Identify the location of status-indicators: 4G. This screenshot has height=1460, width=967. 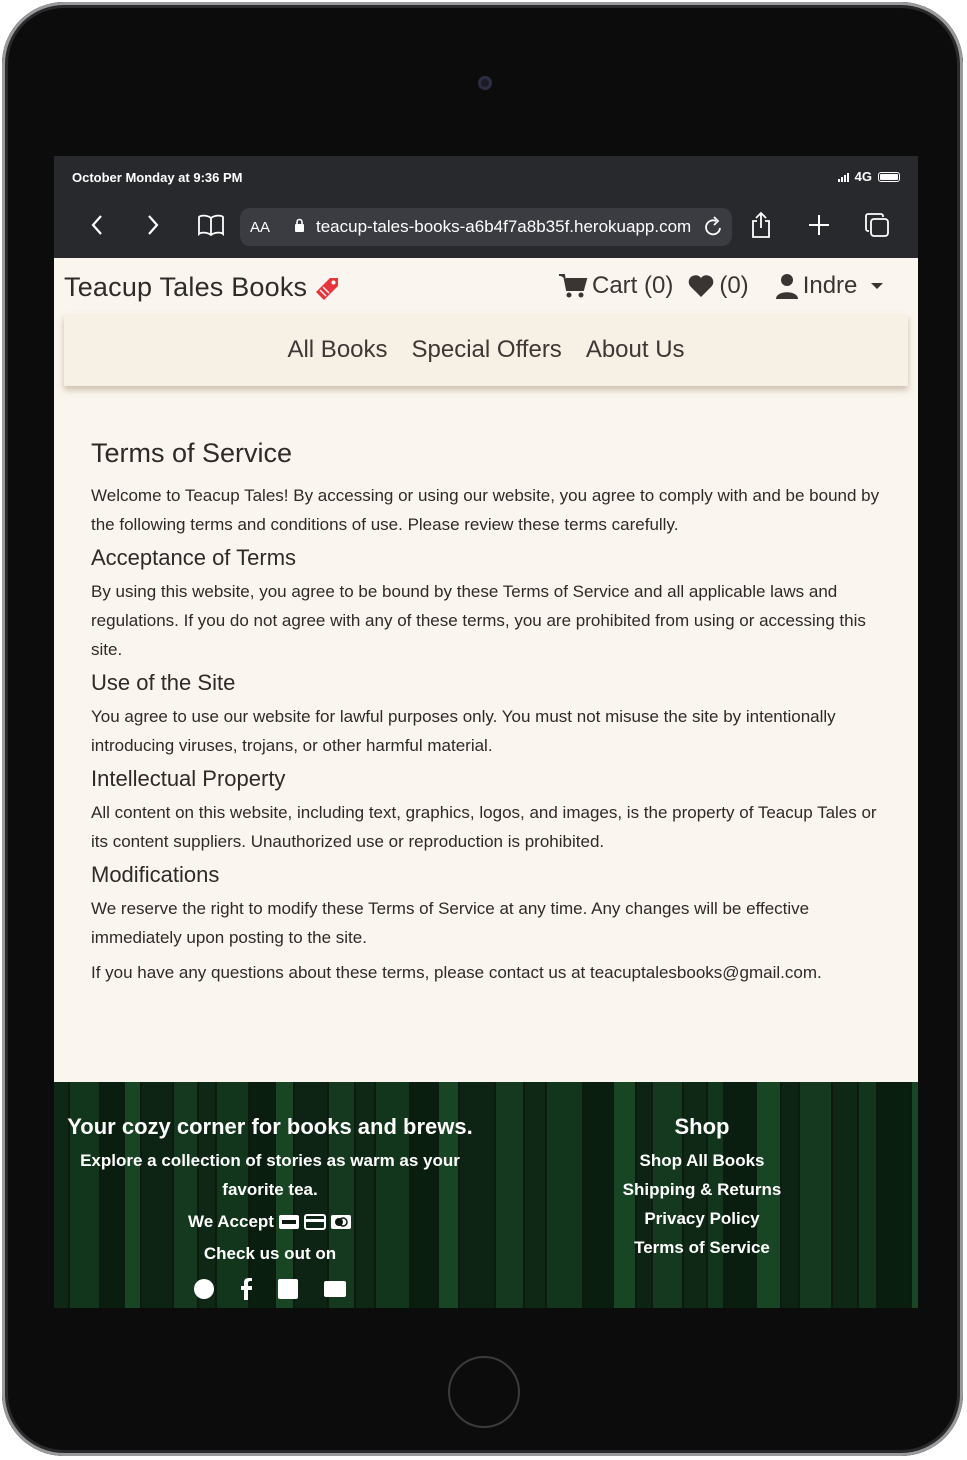
(868, 176).